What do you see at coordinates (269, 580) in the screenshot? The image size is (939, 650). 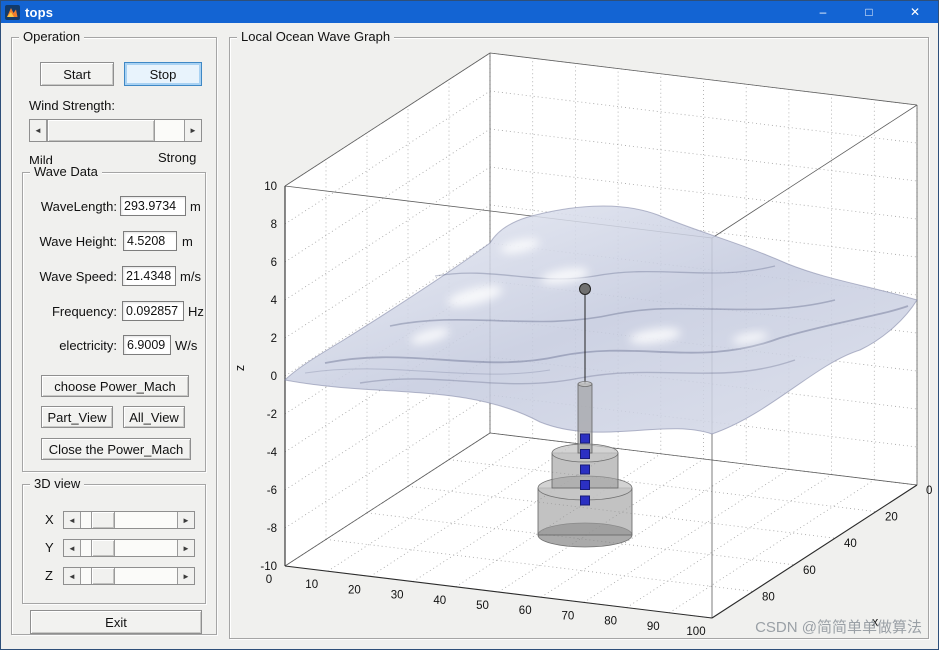 I see `x-tick-label: 0` at bounding box center [269, 580].